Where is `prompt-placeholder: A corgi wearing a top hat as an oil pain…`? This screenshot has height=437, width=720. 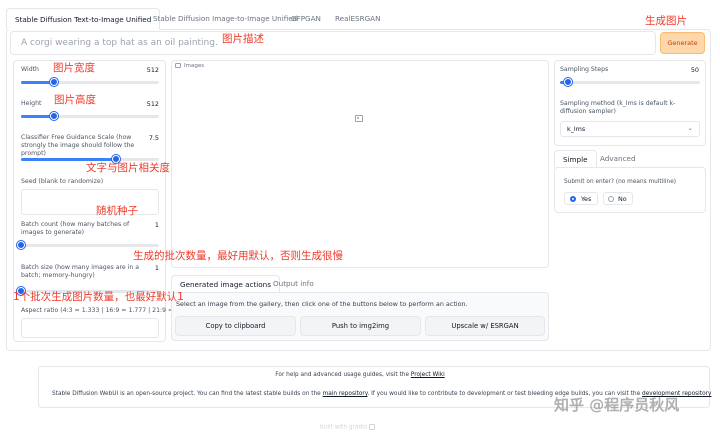 prompt-placeholder: A corgi wearing a top hat as an oil pain… is located at coordinates (119, 43).